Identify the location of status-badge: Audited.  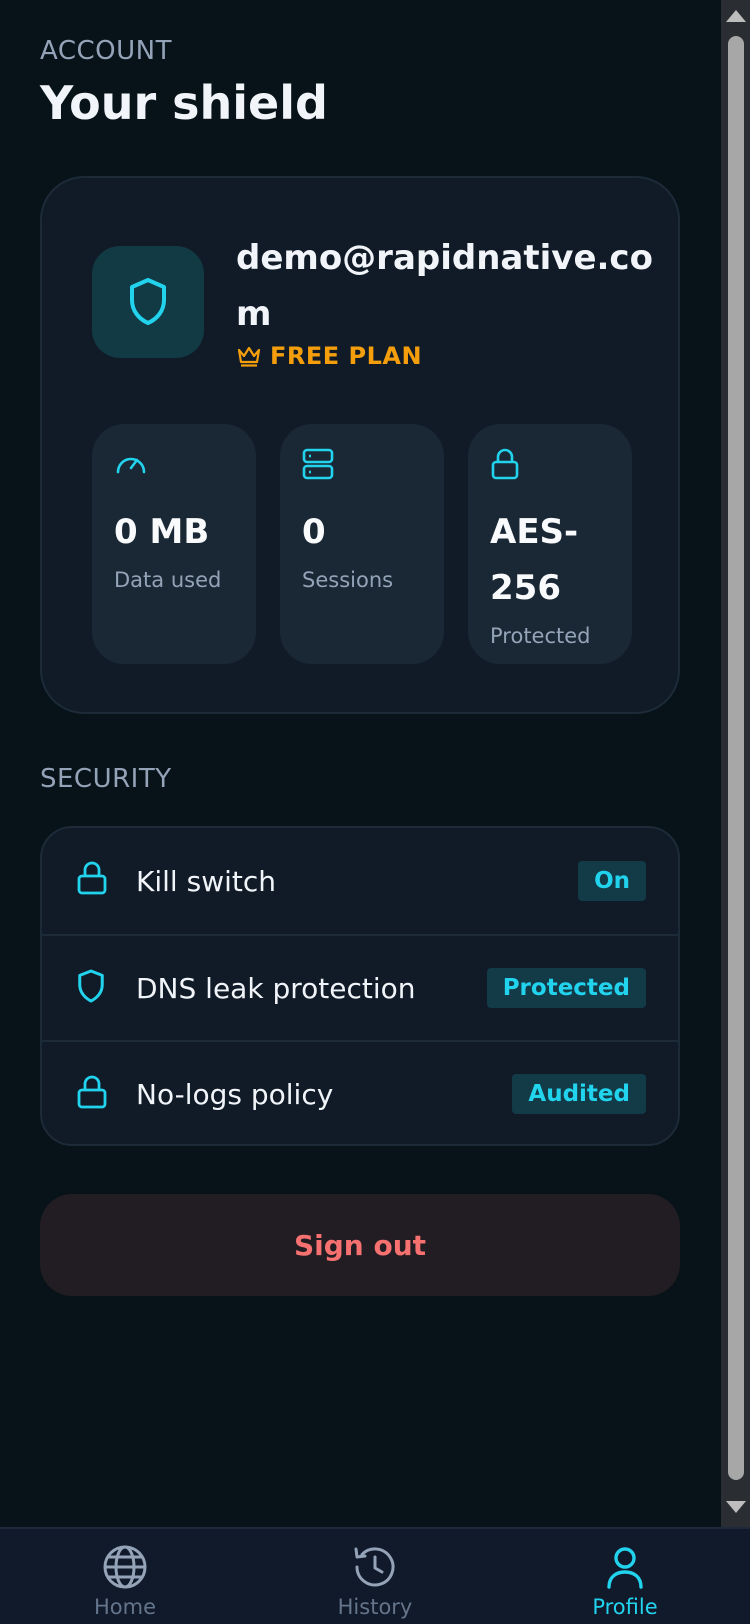
(579, 1094).